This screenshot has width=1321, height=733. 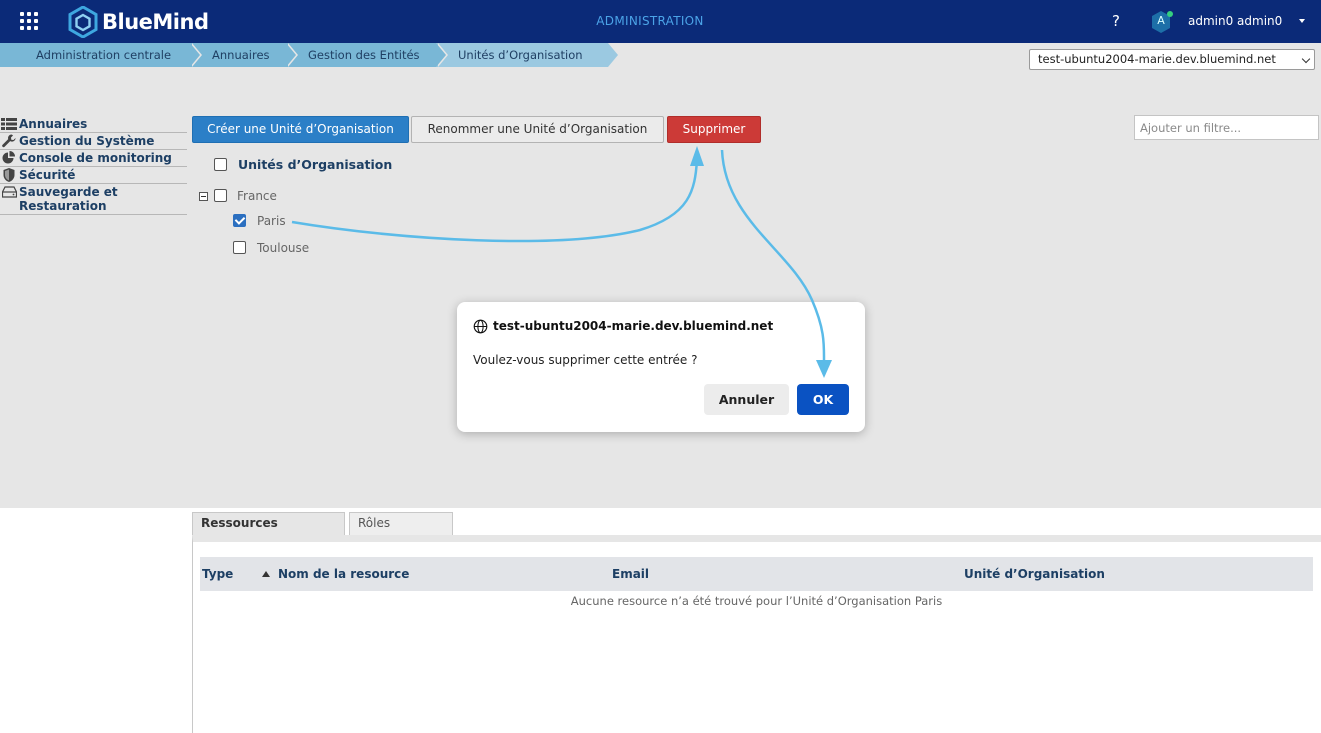 I want to click on delete-button: Supprimer, so click(x=714, y=129).